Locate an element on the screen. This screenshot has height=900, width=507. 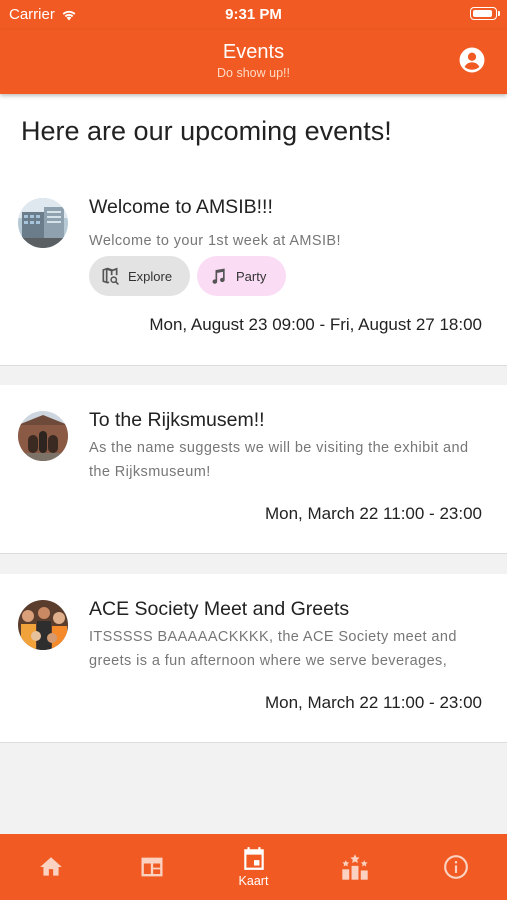
event-description: Welcome to your 1st week at AMSIB! is located at coordinates (215, 241).